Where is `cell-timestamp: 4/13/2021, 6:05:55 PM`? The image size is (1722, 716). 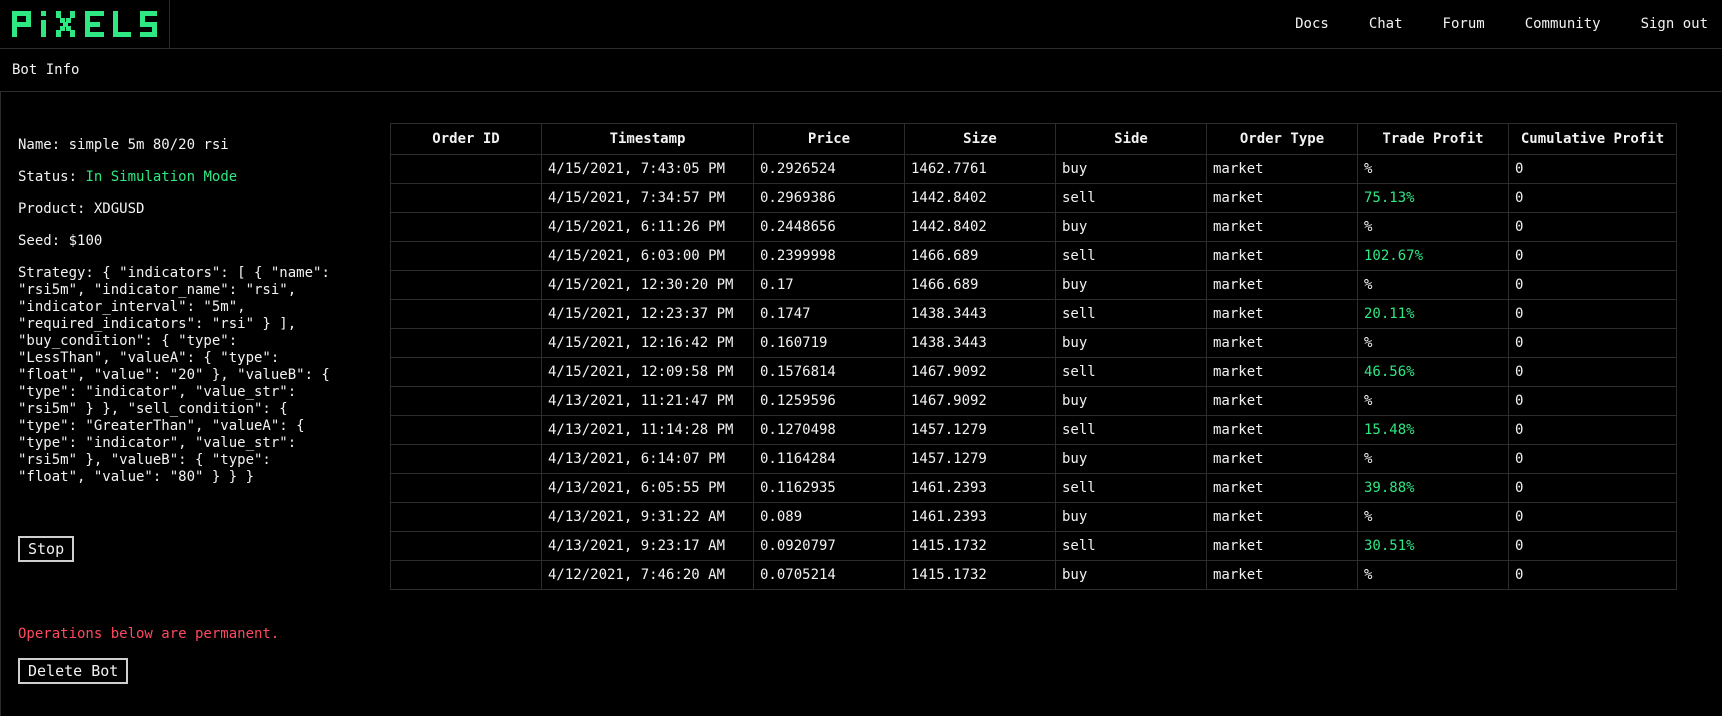 cell-timestamp: 4/13/2021, 6:05:55 PM is located at coordinates (647, 488).